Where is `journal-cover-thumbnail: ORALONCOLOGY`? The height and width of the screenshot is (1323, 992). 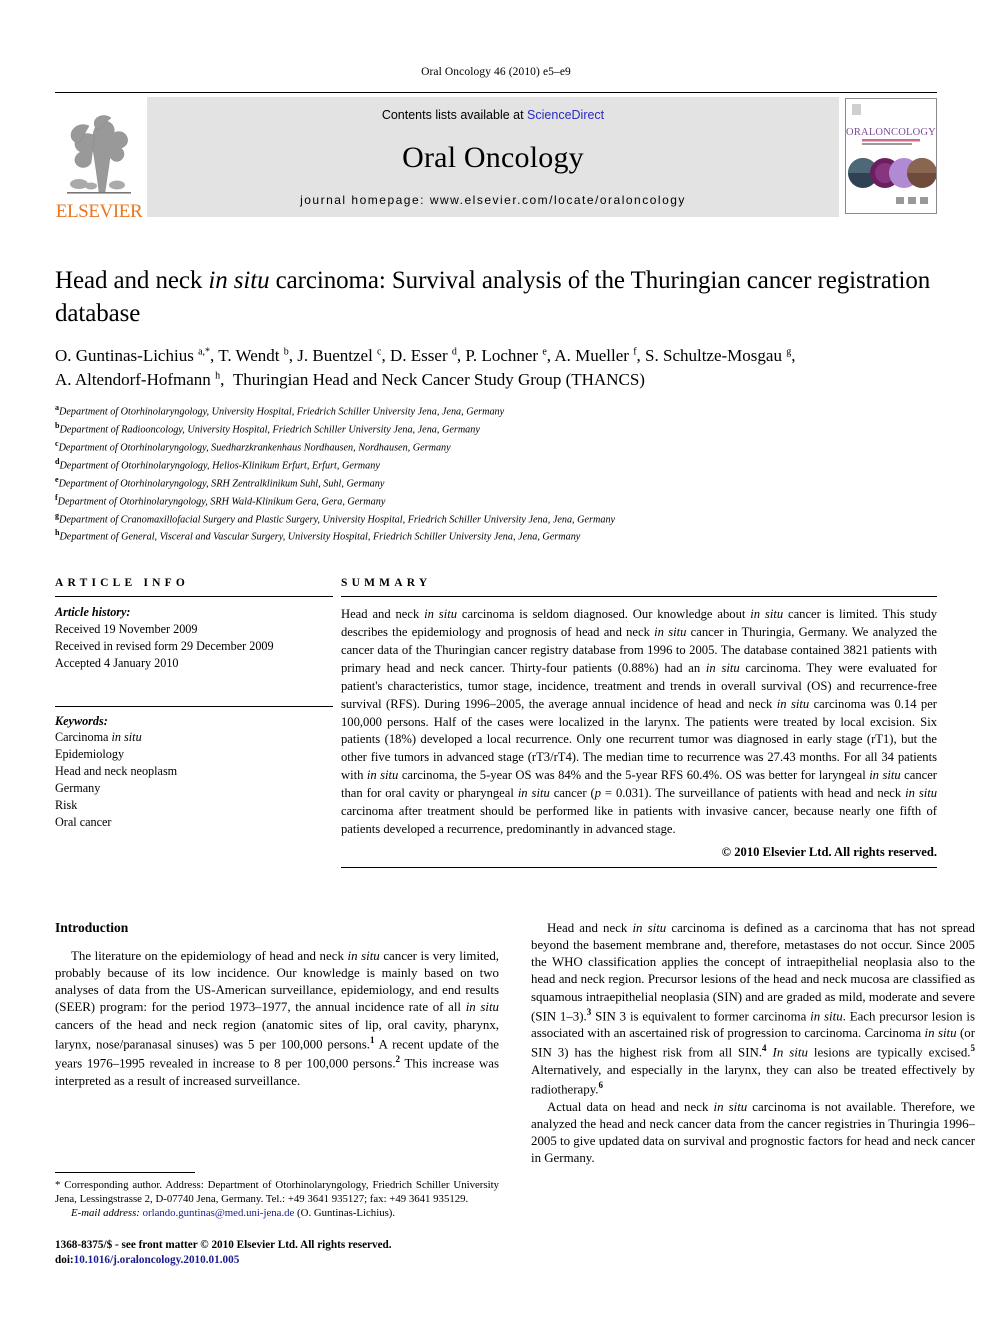 journal-cover-thumbnail: ORALONCOLOGY is located at coordinates (891, 156).